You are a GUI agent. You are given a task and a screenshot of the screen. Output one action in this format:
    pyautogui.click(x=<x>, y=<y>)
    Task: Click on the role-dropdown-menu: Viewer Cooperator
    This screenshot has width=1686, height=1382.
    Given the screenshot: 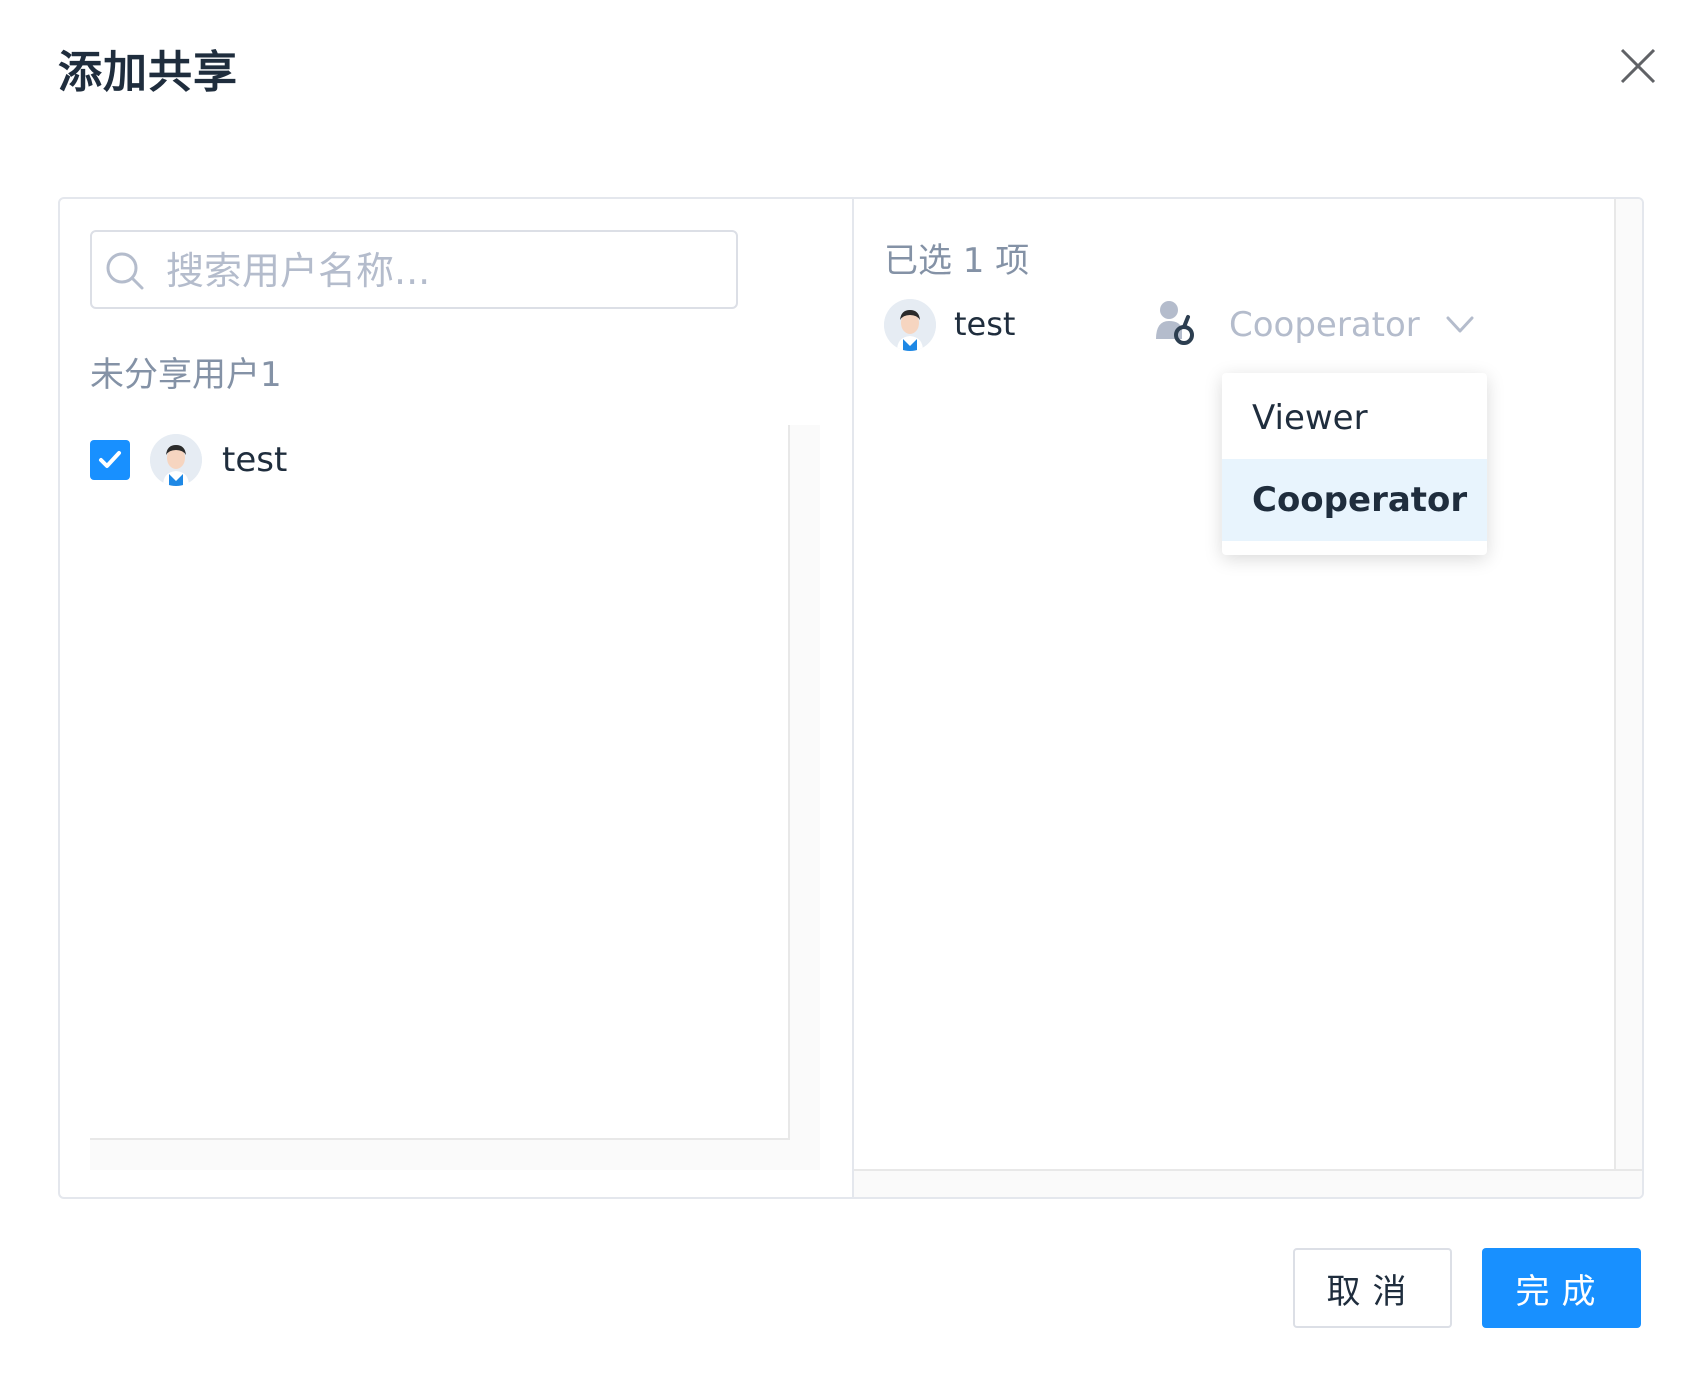 What is the action you would take?
    pyautogui.click(x=1354, y=464)
    